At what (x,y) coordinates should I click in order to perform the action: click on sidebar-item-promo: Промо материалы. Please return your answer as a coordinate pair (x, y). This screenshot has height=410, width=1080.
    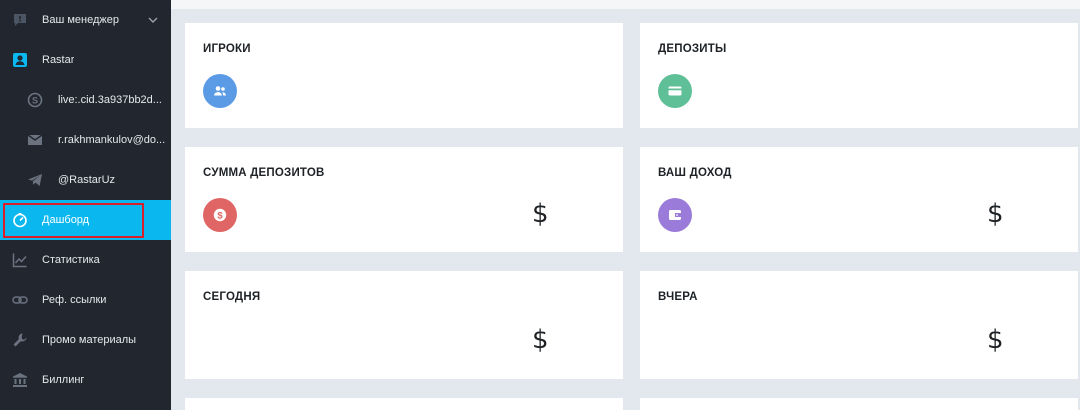
    Looking at the image, I should click on (85, 340).